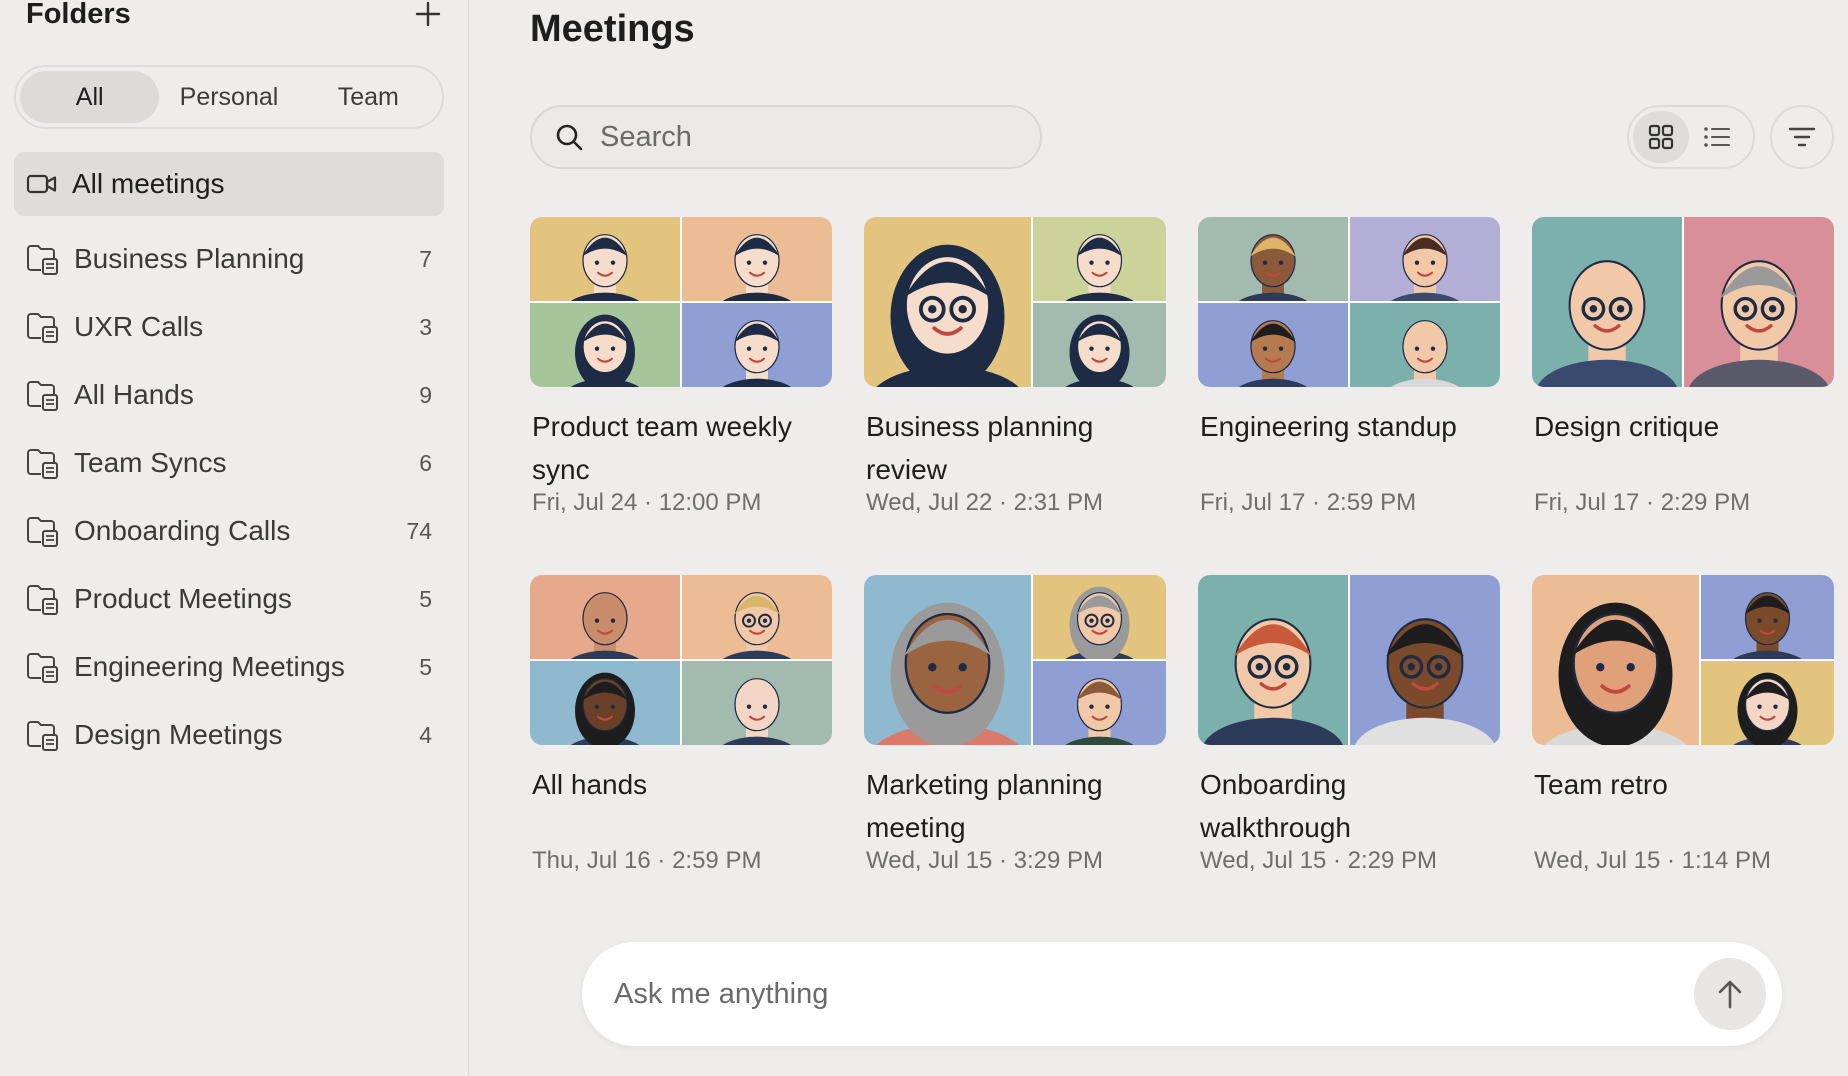  Describe the element at coordinates (41, 184) in the screenshot. I see `video-camera-icon` at that location.